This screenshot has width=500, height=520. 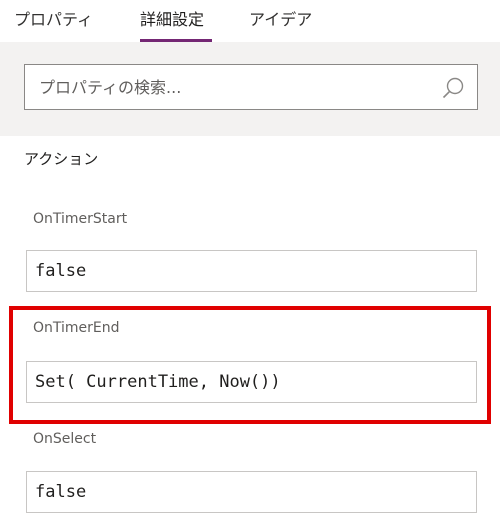 What do you see at coordinates (53, 21) in the screenshot?
I see `tab-properties: プロパティ` at bounding box center [53, 21].